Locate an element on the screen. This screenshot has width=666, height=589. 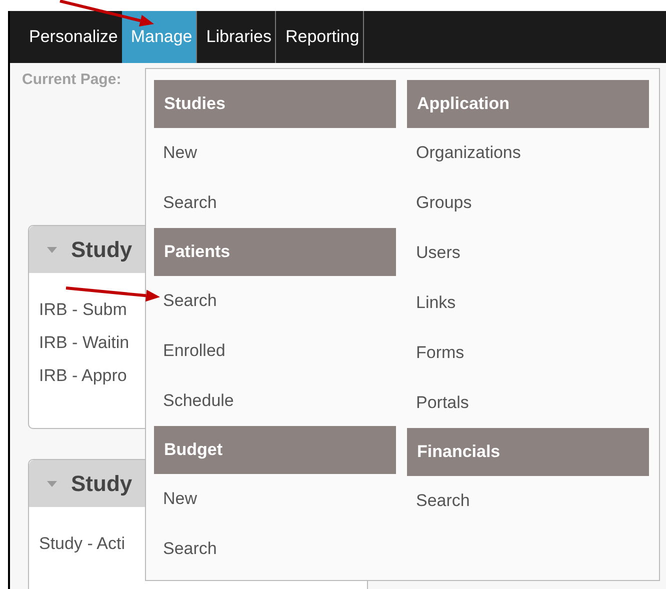
menu-item: Schedule is located at coordinates (198, 401).